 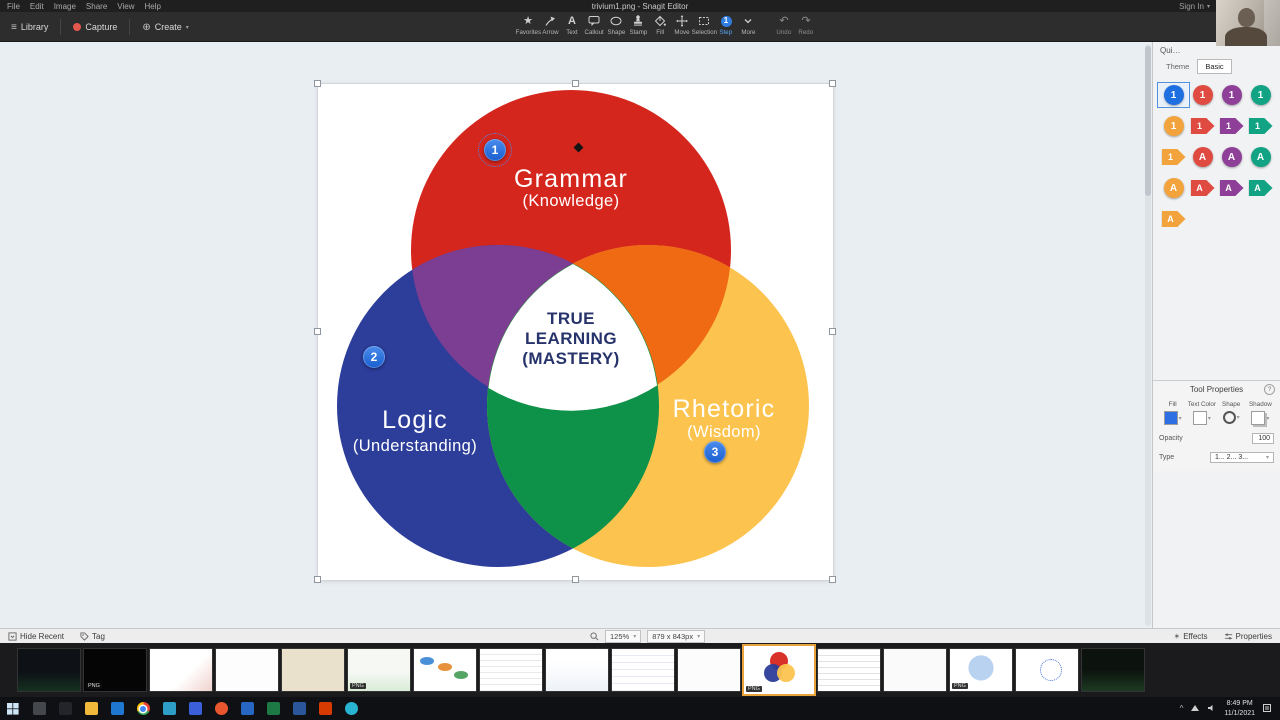 I want to click on tool-shape: Shape, so click(x=616, y=25).